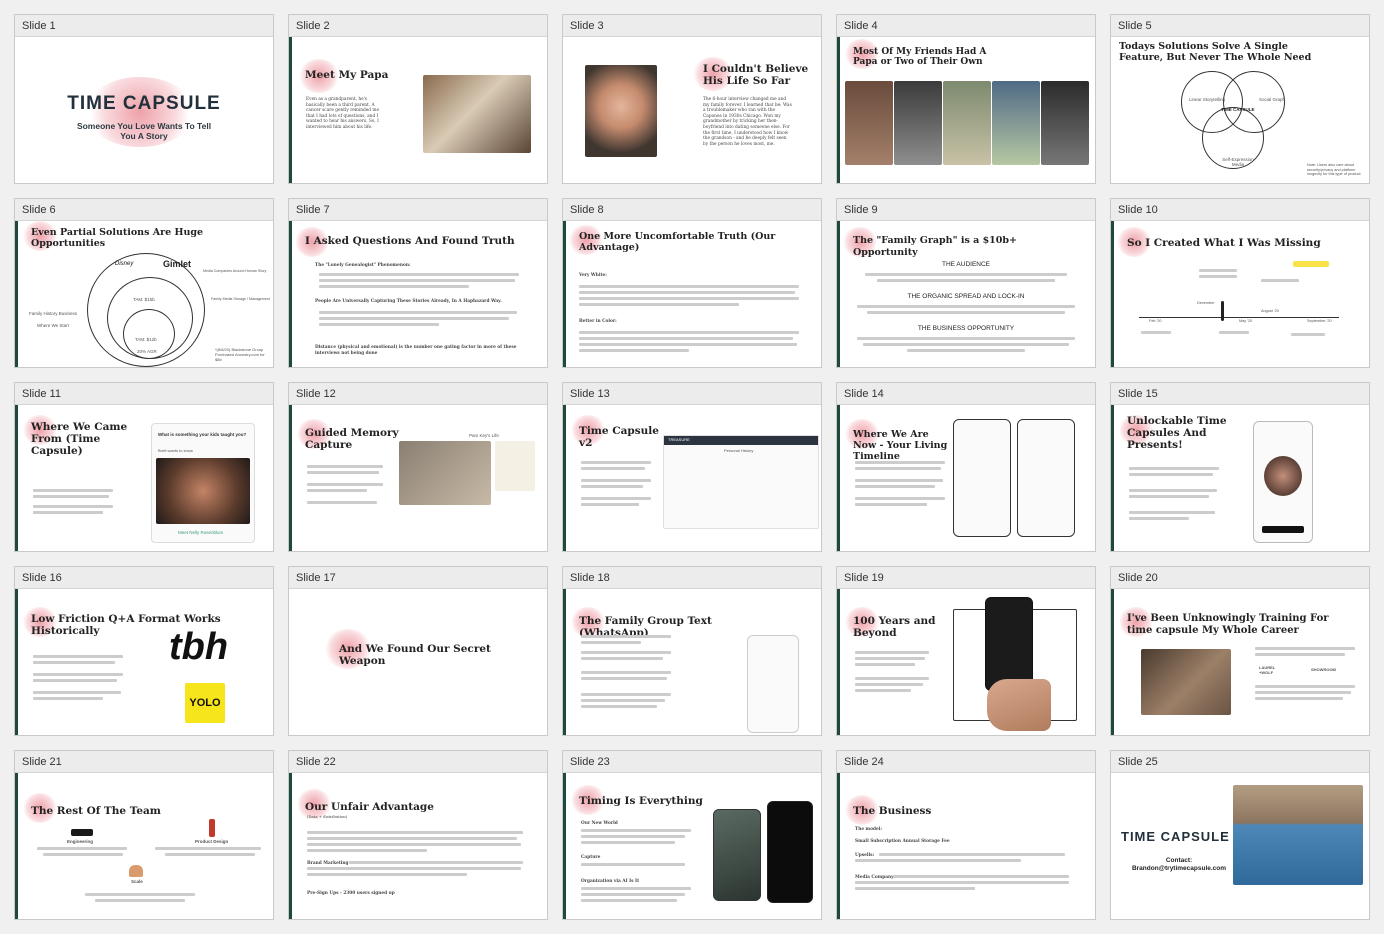 The image size is (1384, 934). What do you see at coordinates (328, 863) in the screenshot?
I see `brand-marketing: Brand Marketing` at bounding box center [328, 863].